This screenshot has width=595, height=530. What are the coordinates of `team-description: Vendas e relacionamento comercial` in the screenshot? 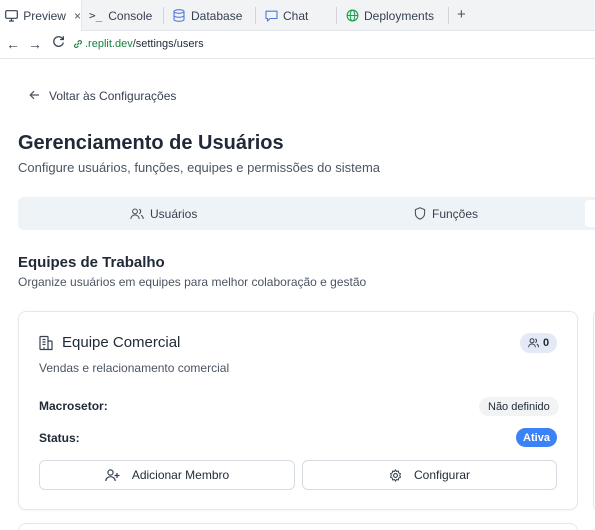 It's located at (134, 368).